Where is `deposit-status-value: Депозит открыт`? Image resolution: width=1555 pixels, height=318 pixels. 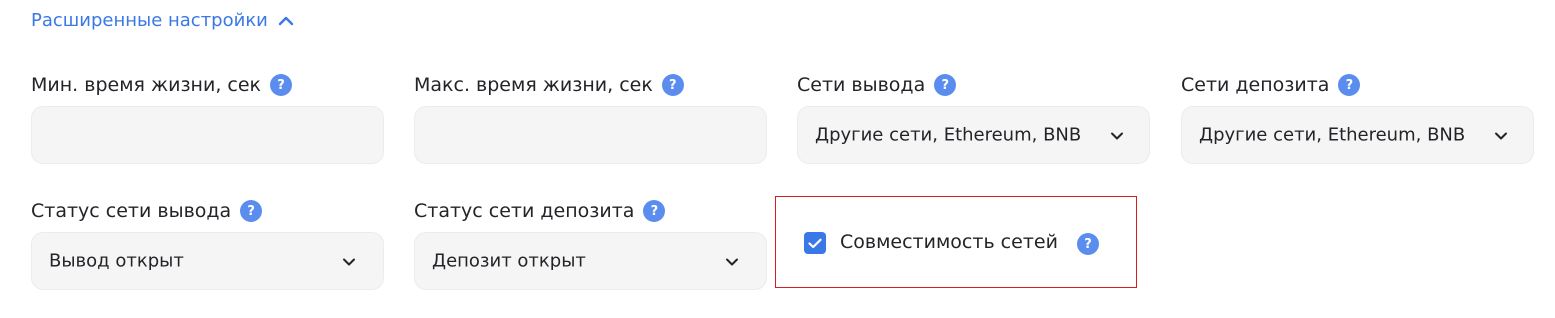
deposit-status-value: Депозит открыт is located at coordinates (509, 261).